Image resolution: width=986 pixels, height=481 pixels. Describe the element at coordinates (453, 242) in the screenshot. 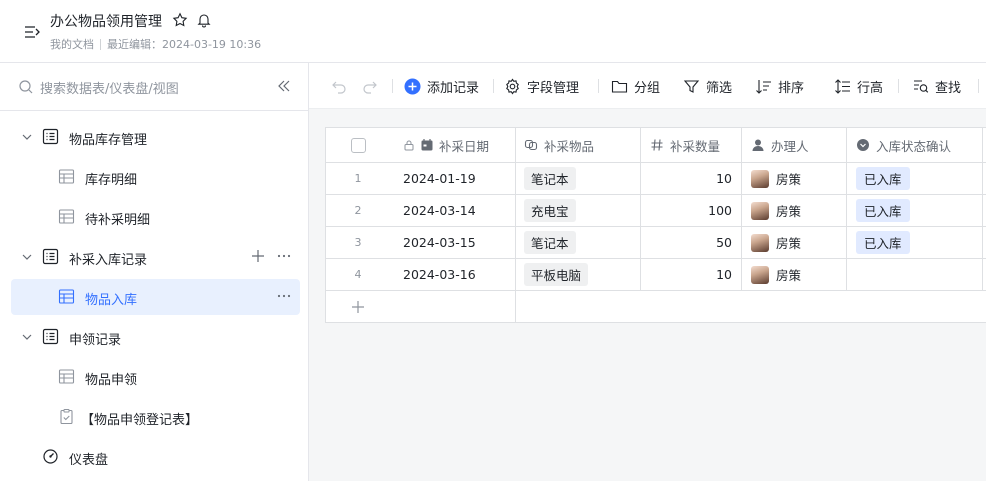

I see `date-cell: 2024-03-15` at that location.